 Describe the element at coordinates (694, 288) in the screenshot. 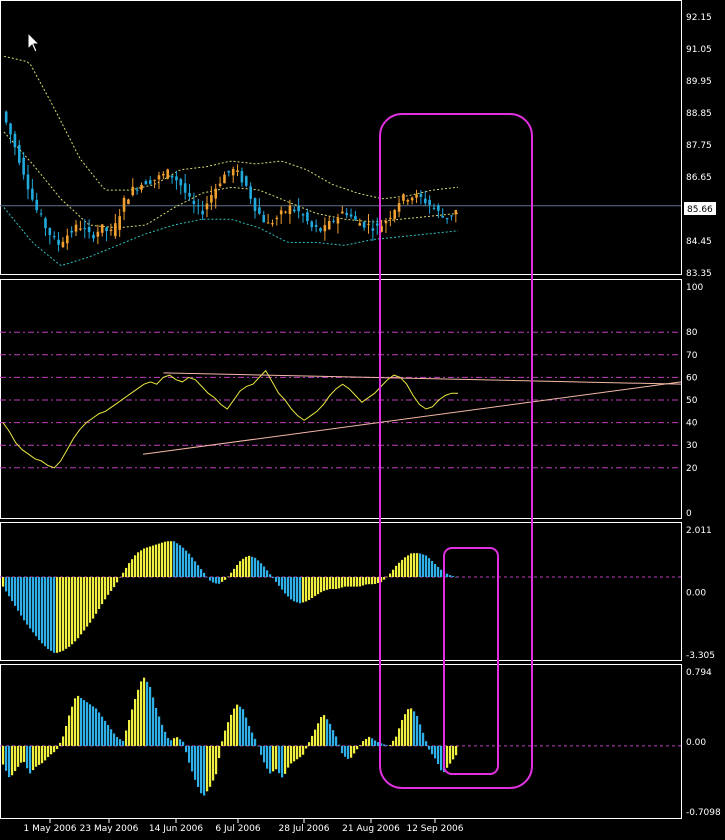

I see `y-tick-label: 100` at that location.